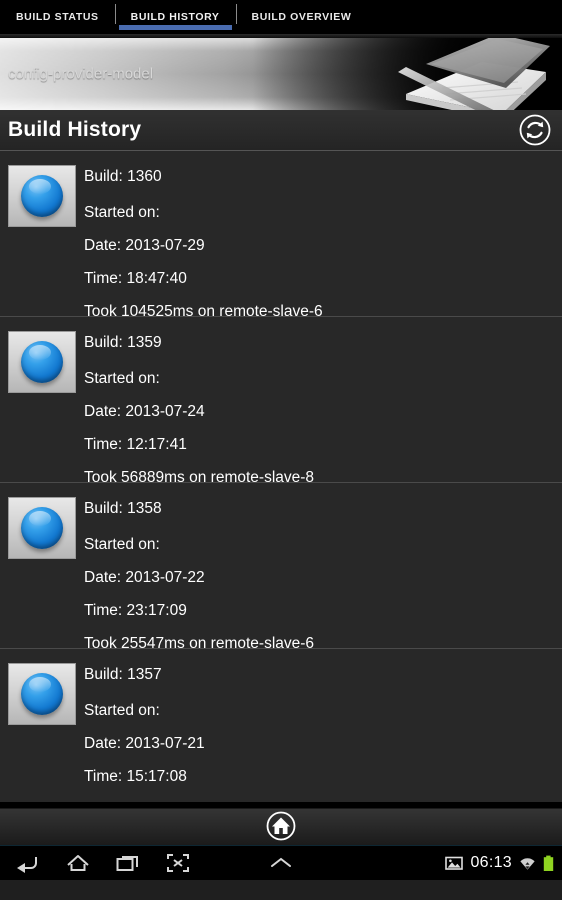  Describe the element at coordinates (175, 27) in the screenshot. I see `active-tab-indicator` at that location.